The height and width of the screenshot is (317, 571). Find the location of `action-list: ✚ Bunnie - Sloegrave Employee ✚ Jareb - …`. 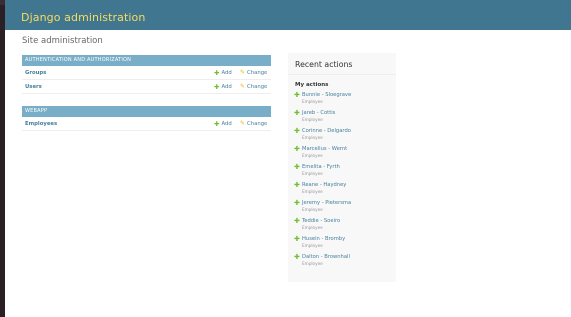

action-list: ✚ Bunnie - Sloegrave Employee ✚ Jareb - … is located at coordinates (342, 182).